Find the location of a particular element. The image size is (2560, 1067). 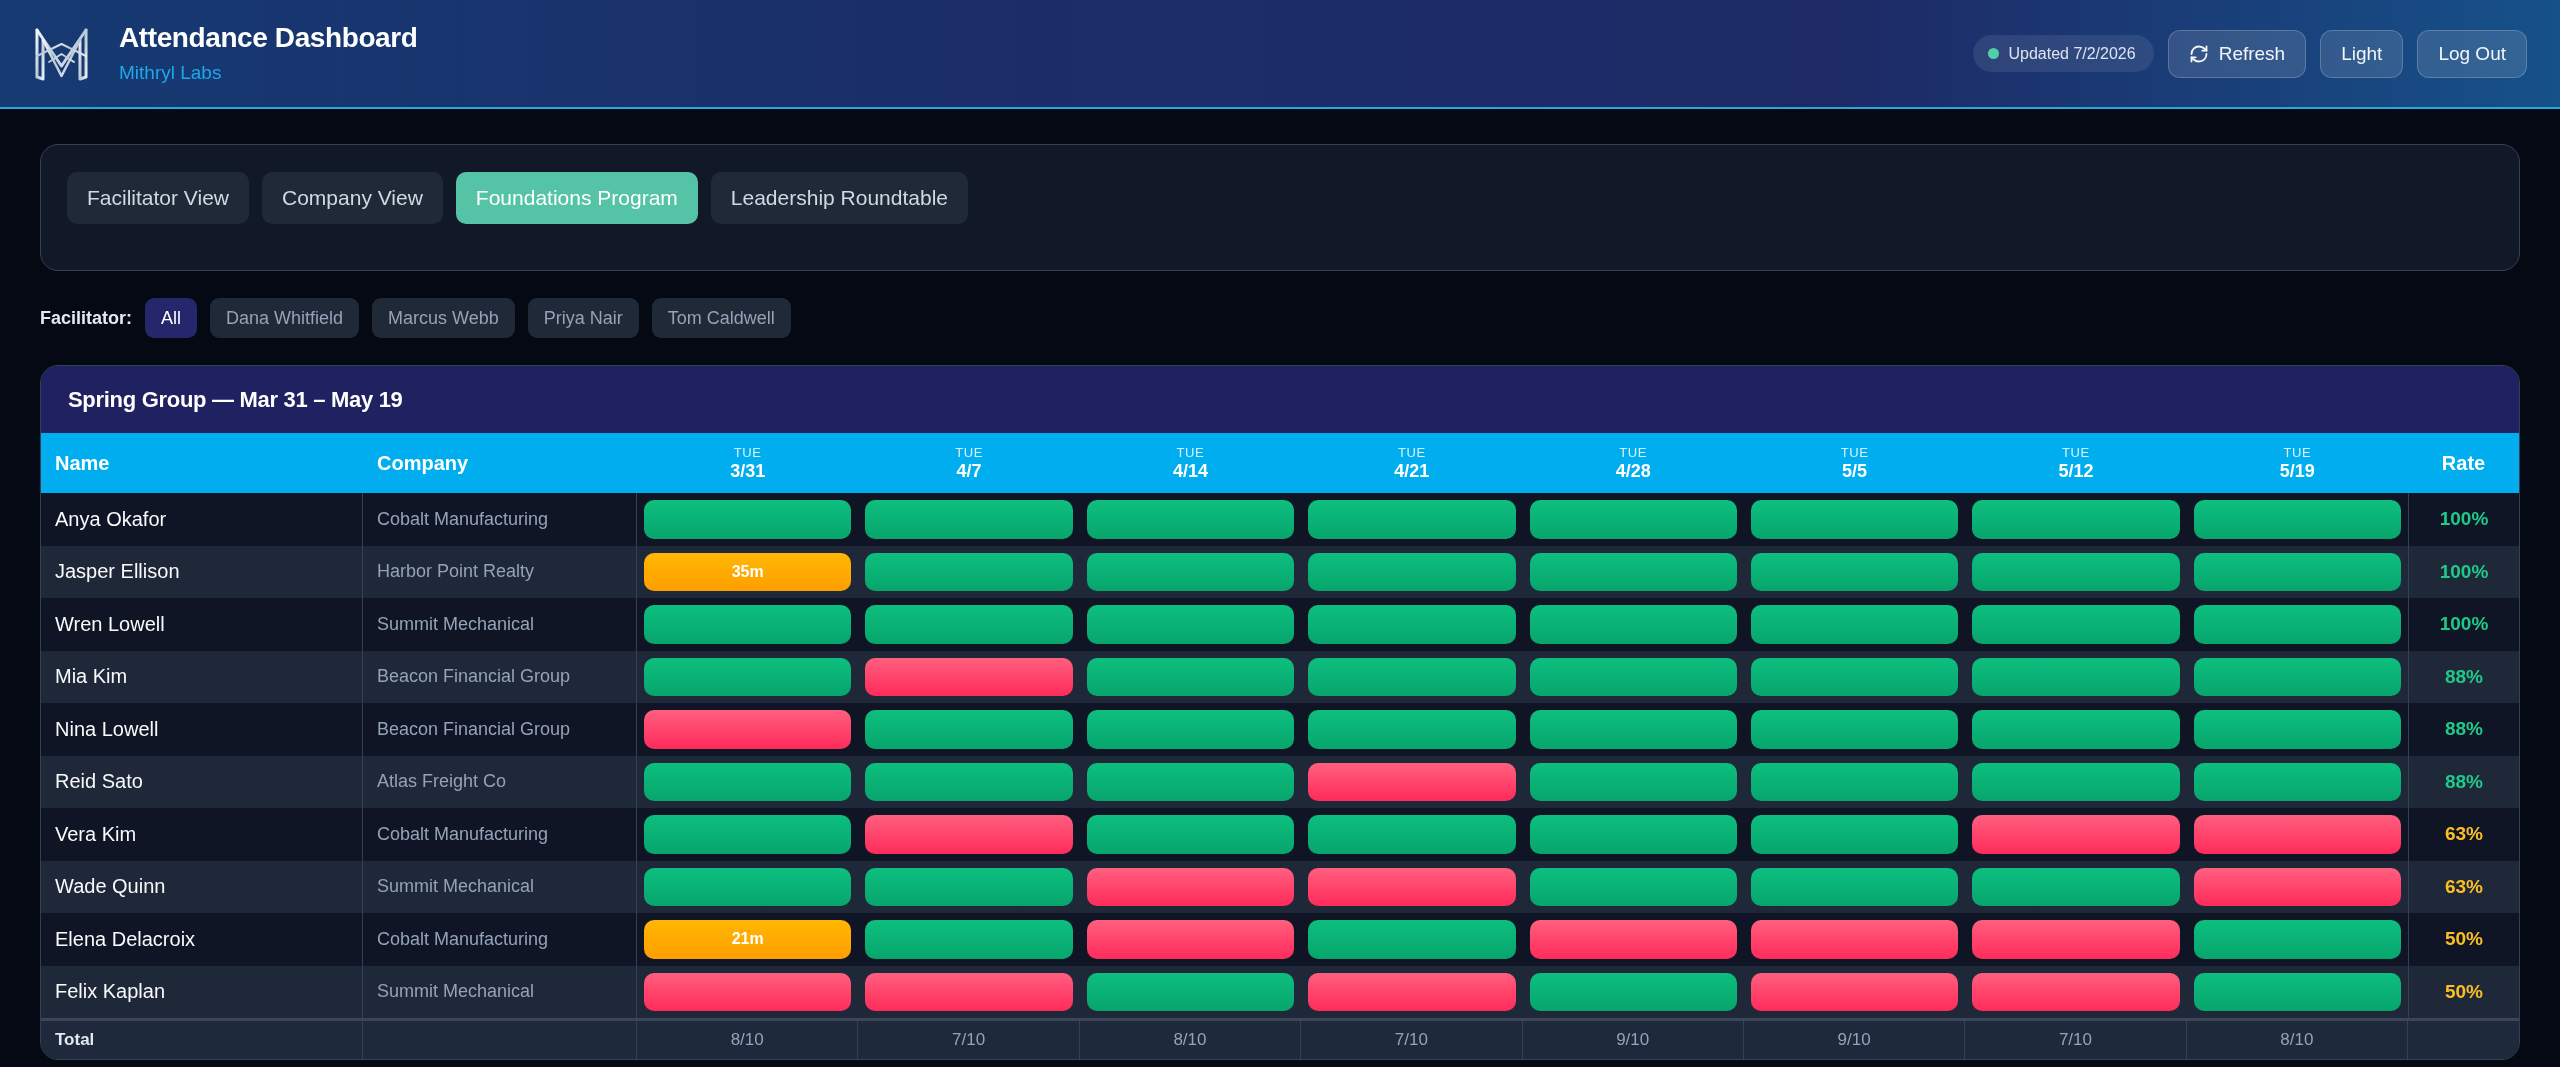

filter-chip: Marcus Webb is located at coordinates (443, 318).